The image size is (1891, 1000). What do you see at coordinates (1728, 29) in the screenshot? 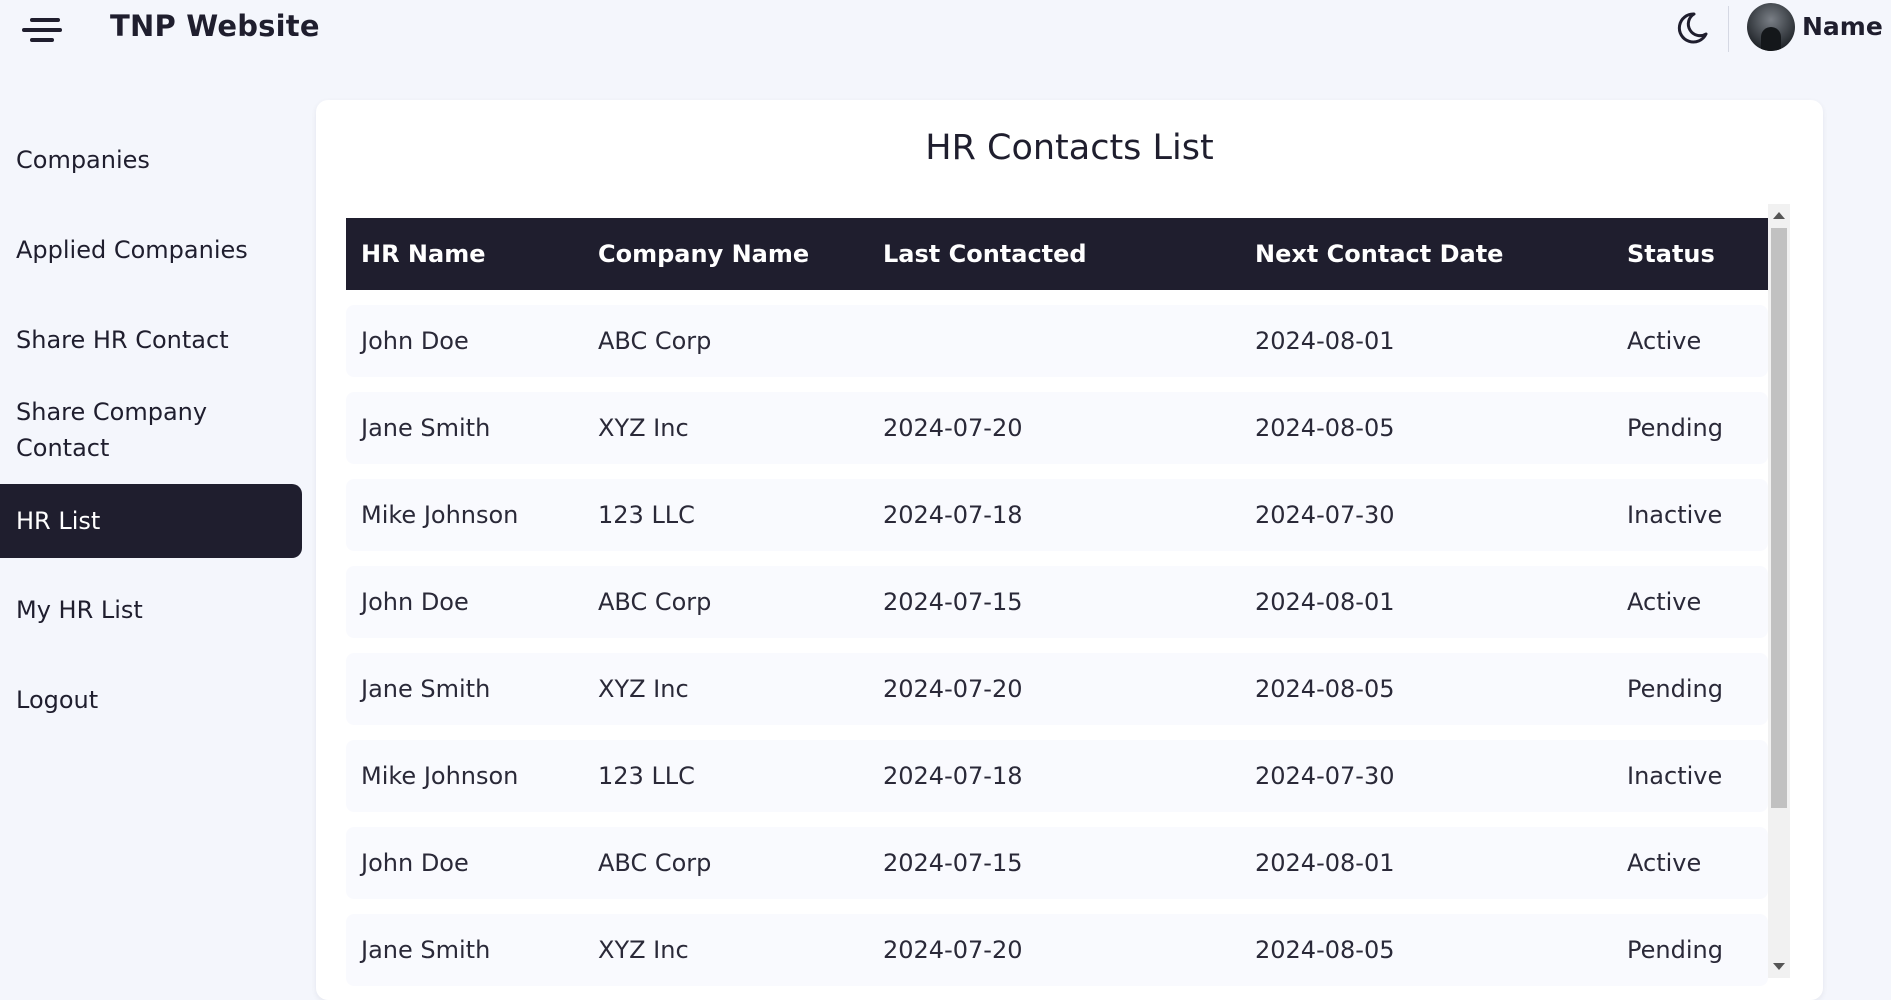
I see `header-divider` at bounding box center [1728, 29].